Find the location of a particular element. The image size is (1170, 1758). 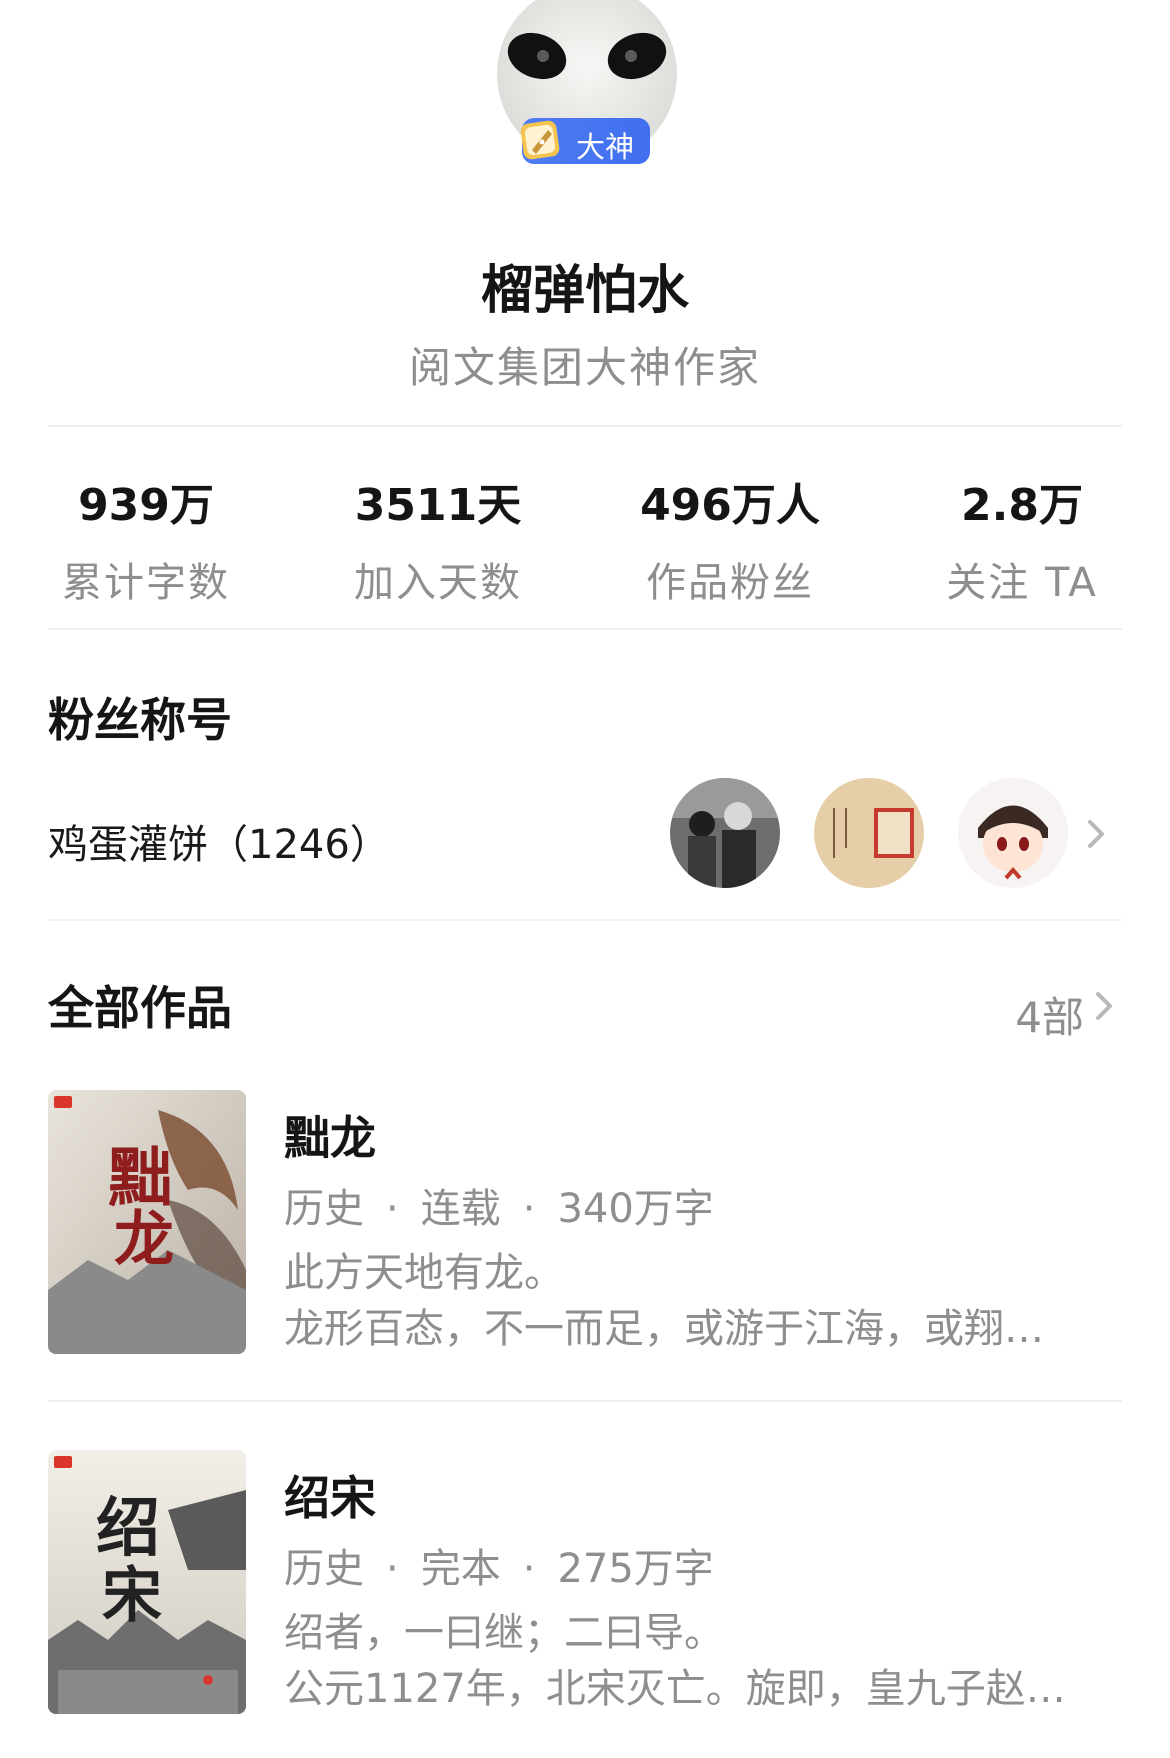

stat-label: 关注 TA is located at coordinates (1022, 583).